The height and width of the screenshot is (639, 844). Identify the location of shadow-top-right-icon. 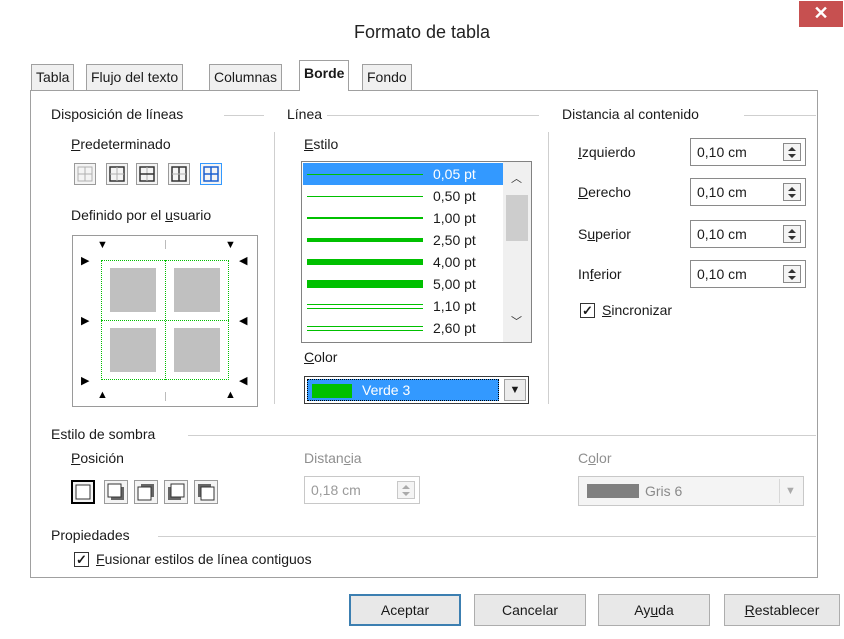
(145, 492).